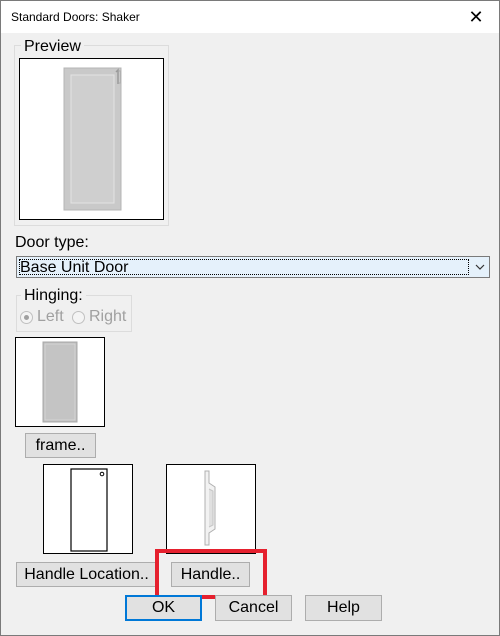  I want to click on cancel-button: Cancel, so click(253, 608).